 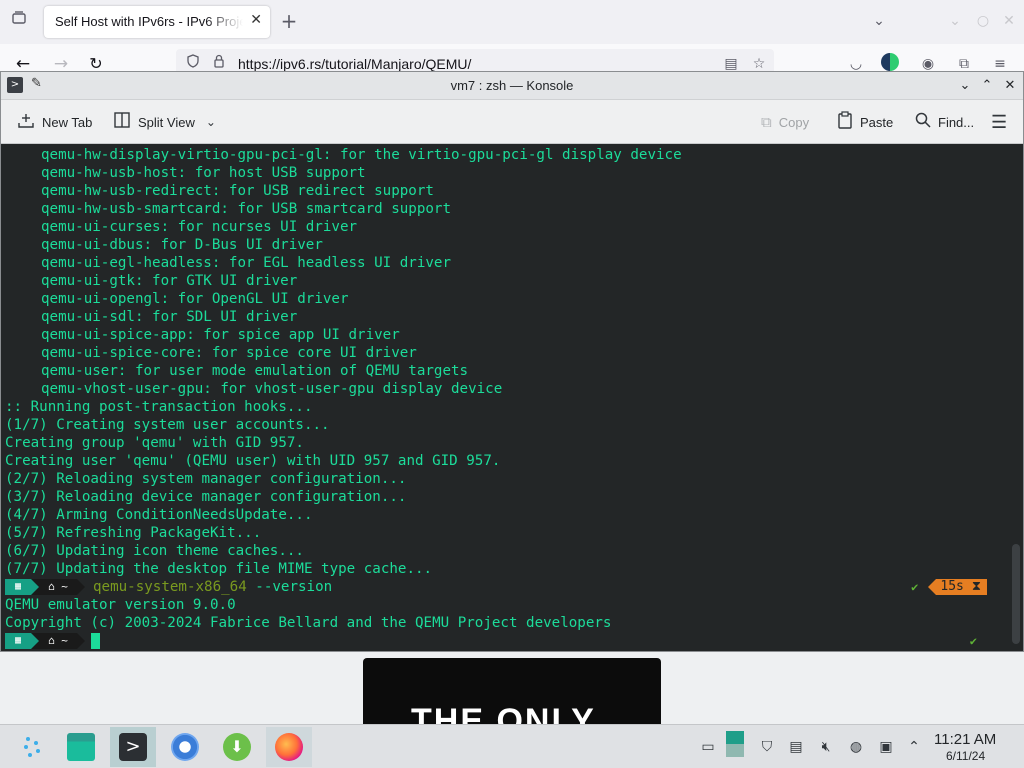 I want to click on chromium-button, so click(x=185, y=747).